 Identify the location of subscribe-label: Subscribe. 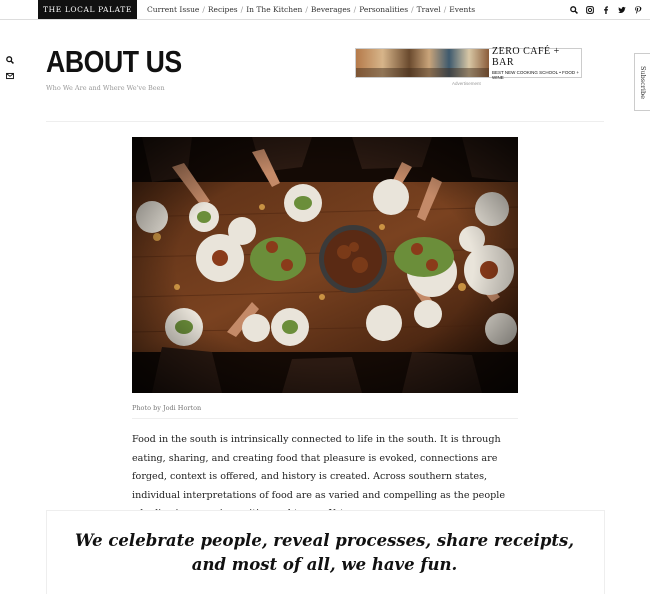
(643, 82).